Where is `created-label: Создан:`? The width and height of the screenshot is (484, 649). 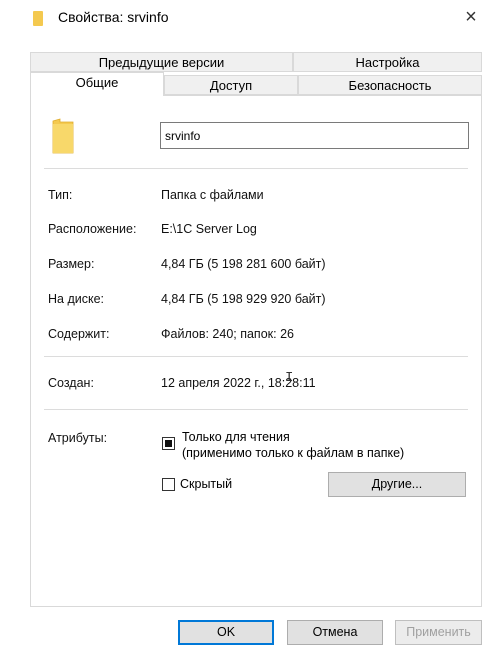 created-label: Создан: is located at coordinates (71, 383).